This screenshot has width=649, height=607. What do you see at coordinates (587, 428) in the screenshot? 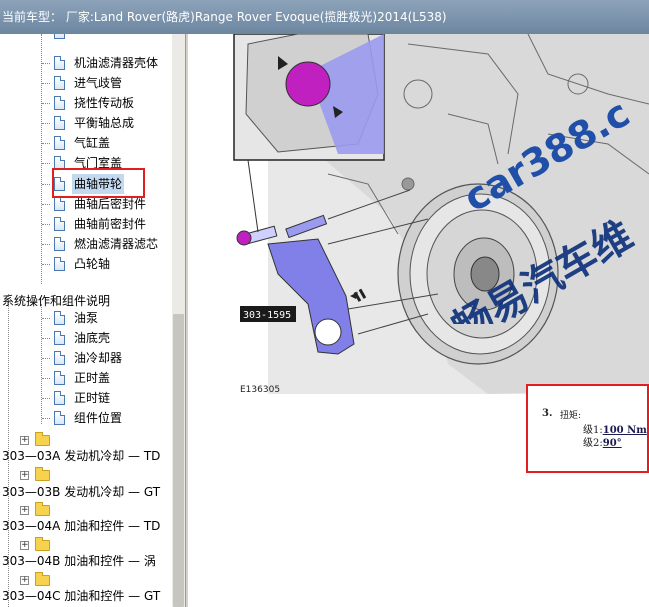
I see `torque-spec-box: 3. 扭矩: 级1:100 Nm 级2:90°` at bounding box center [587, 428].